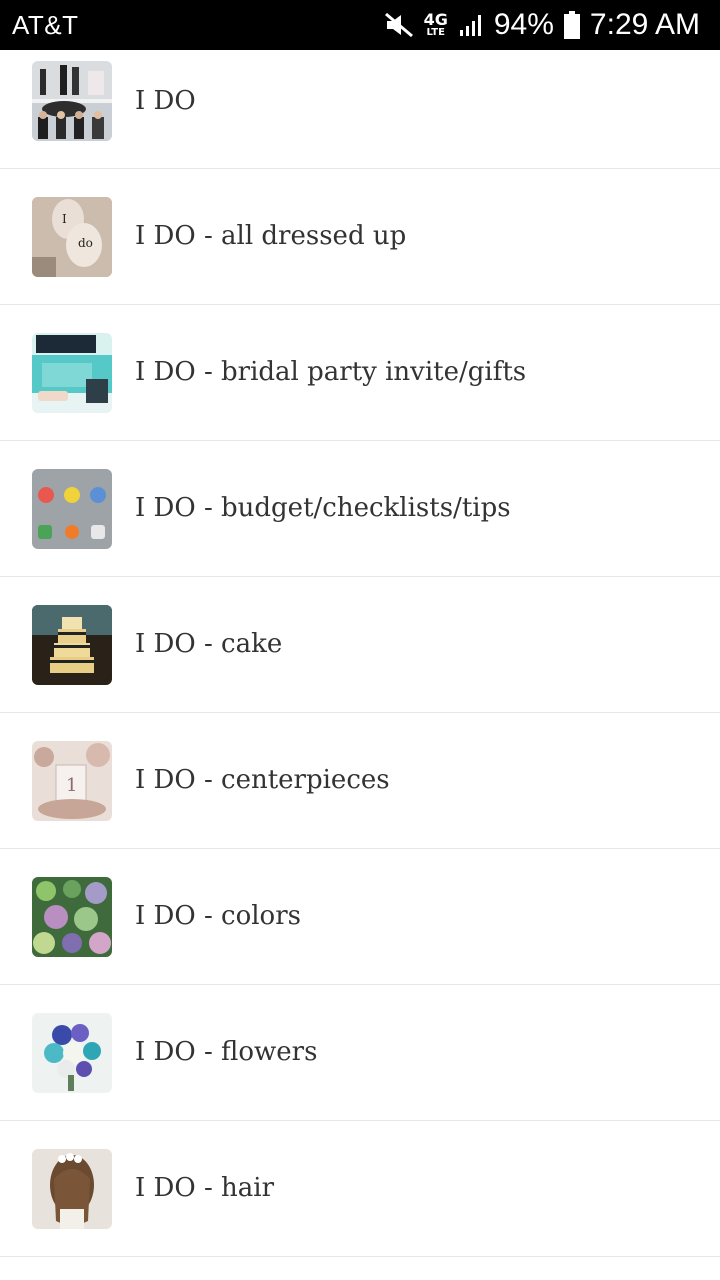 The height and width of the screenshot is (1280, 720). What do you see at coordinates (471, 25) in the screenshot?
I see `signal-icon` at bounding box center [471, 25].